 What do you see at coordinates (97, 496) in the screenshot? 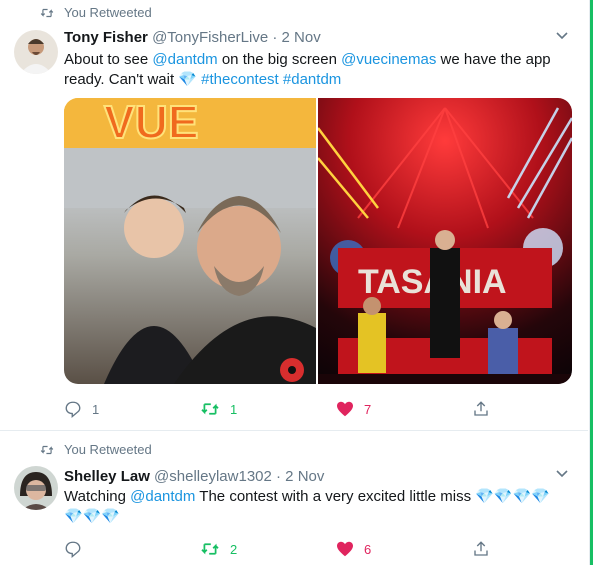
I see `text-segment: Watching` at bounding box center [97, 496].